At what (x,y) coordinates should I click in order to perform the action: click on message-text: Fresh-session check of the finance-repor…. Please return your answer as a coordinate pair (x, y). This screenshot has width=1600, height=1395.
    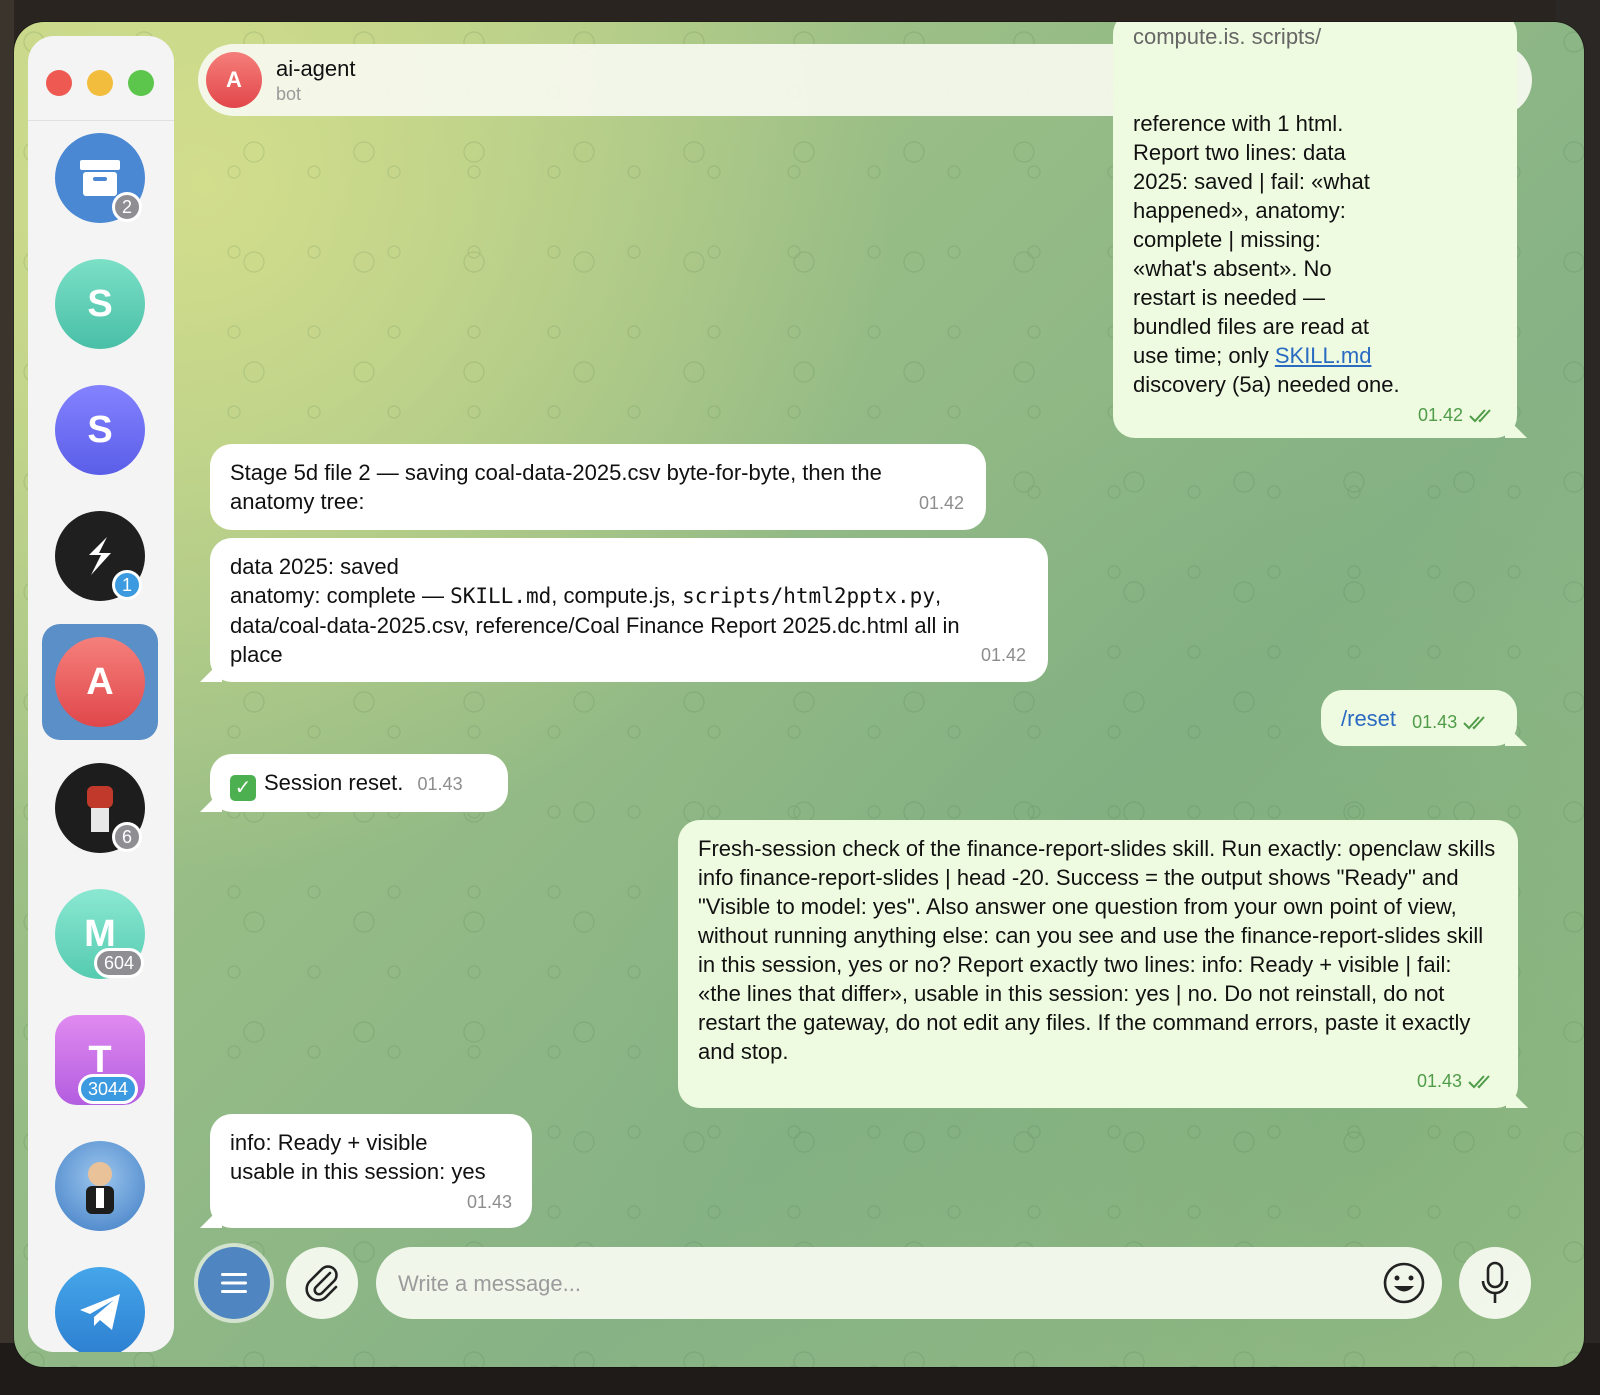
    Looking at the image, I should click on (1097, 950).